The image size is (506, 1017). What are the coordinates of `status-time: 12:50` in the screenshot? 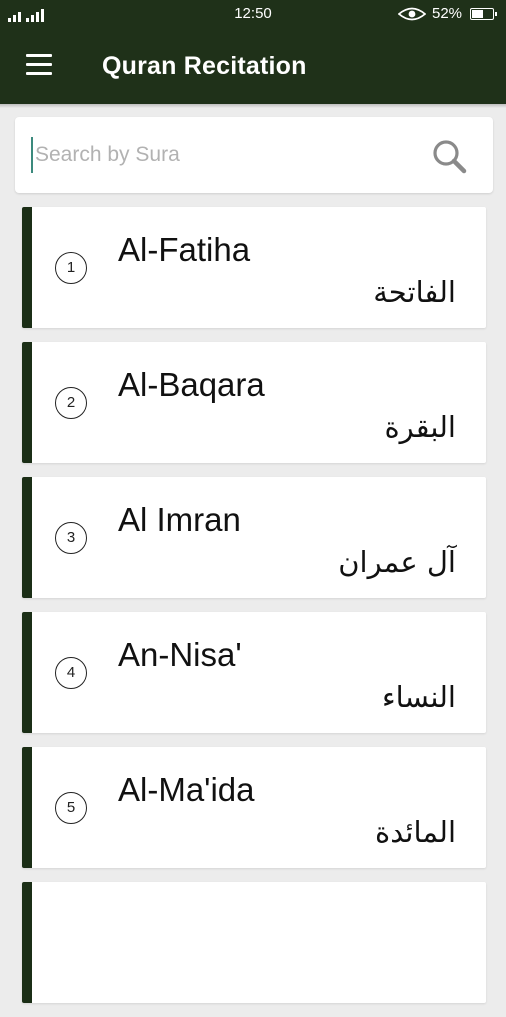 It's located at (253, 13).